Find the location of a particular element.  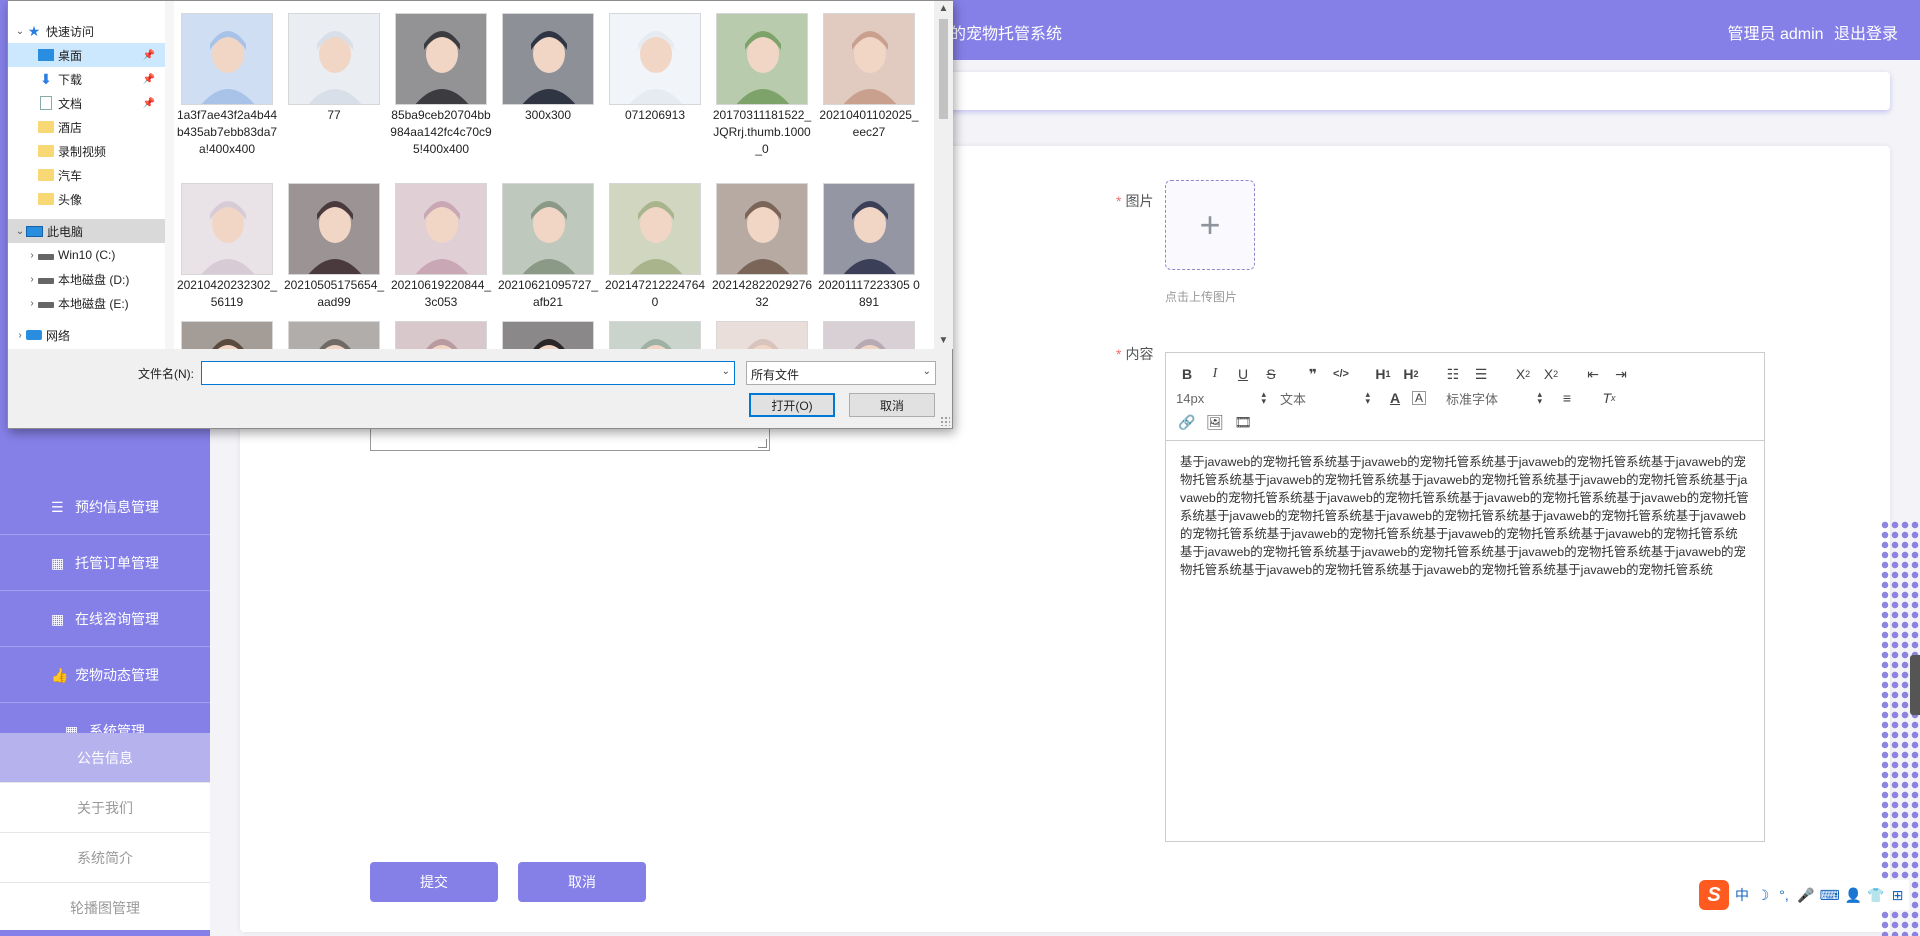

file-tile: 20210619220844_3c053 is located at coordinates (441, 247).